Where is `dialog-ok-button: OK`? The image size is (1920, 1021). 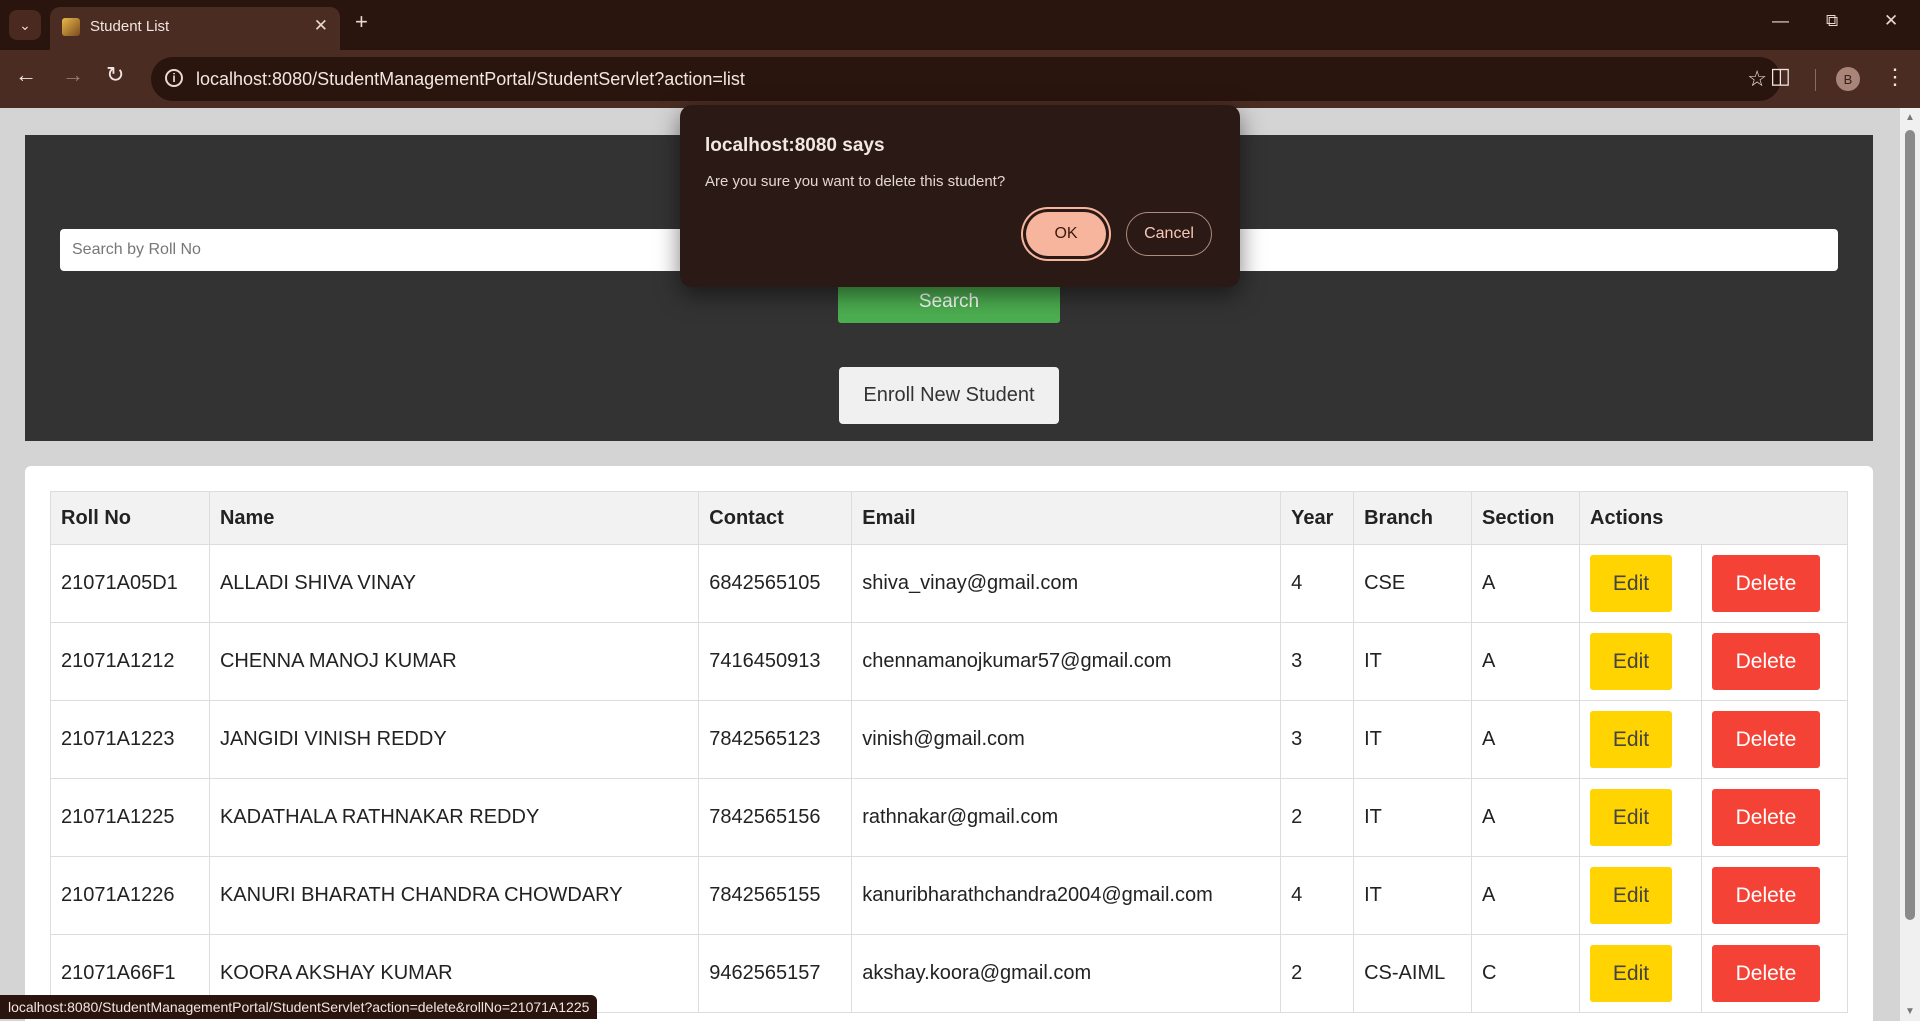 dialog-ok-button: OK is located at coordinates (1066, 234).